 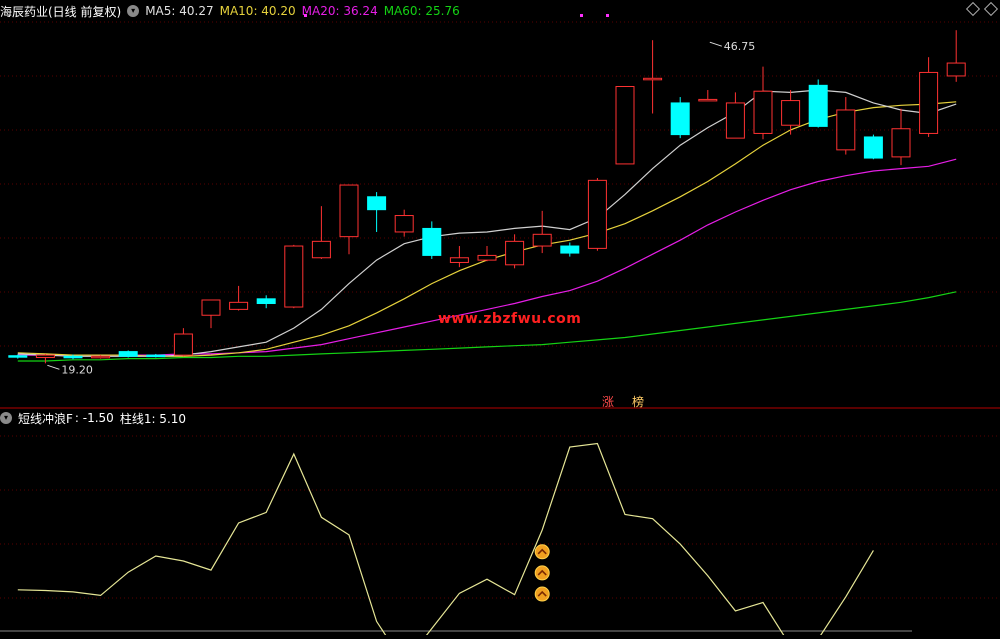 I want to click on indicator-value: : -1.50, so click(x=94, y=418).